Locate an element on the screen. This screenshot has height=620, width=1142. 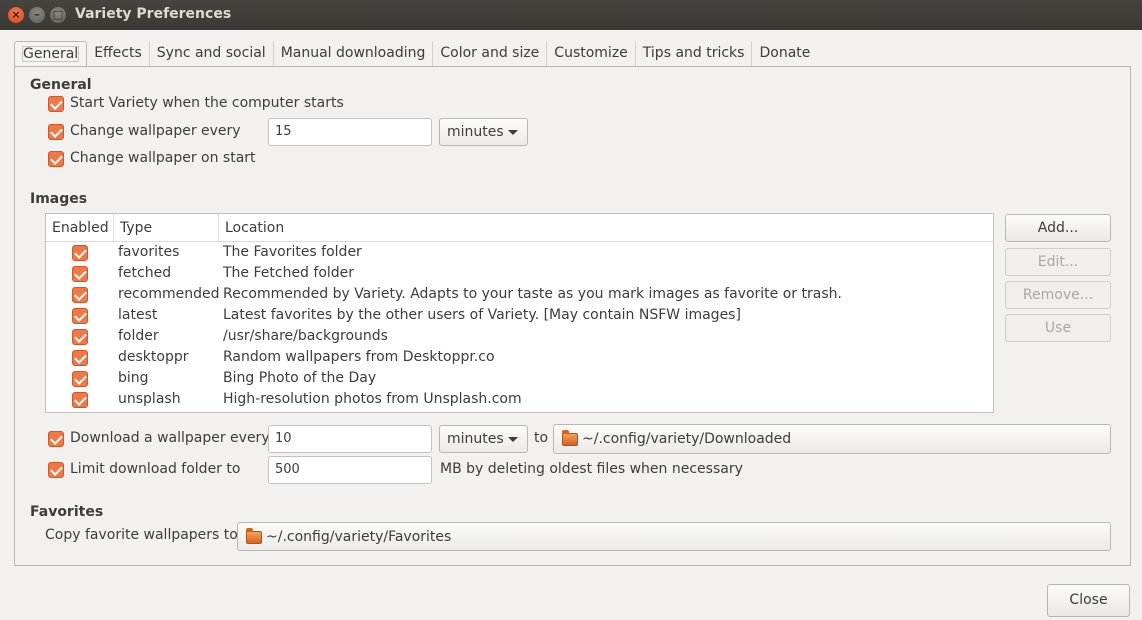
source-type: favorites is located at coordinates (149, 252).